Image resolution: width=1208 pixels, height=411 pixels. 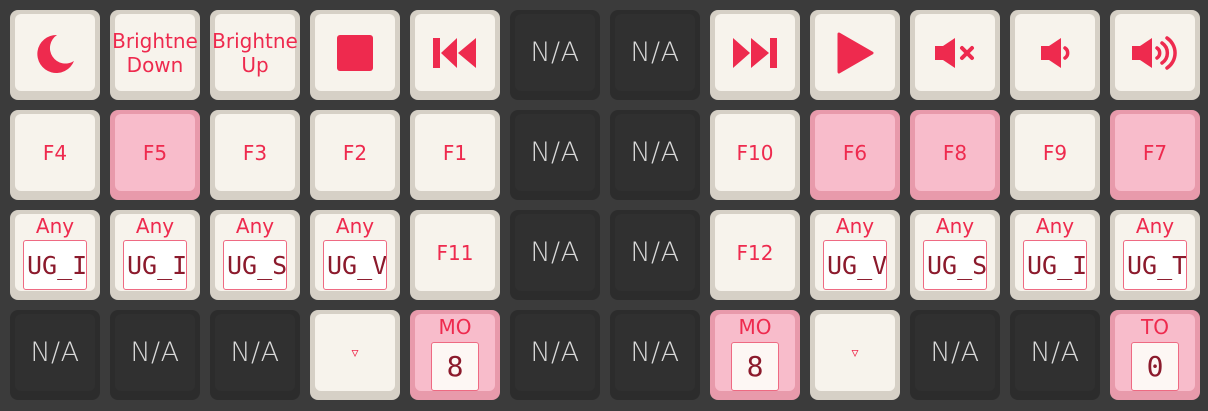 I want to click on key-r2-c1: Any UG_I, so click(x=155, y=255).